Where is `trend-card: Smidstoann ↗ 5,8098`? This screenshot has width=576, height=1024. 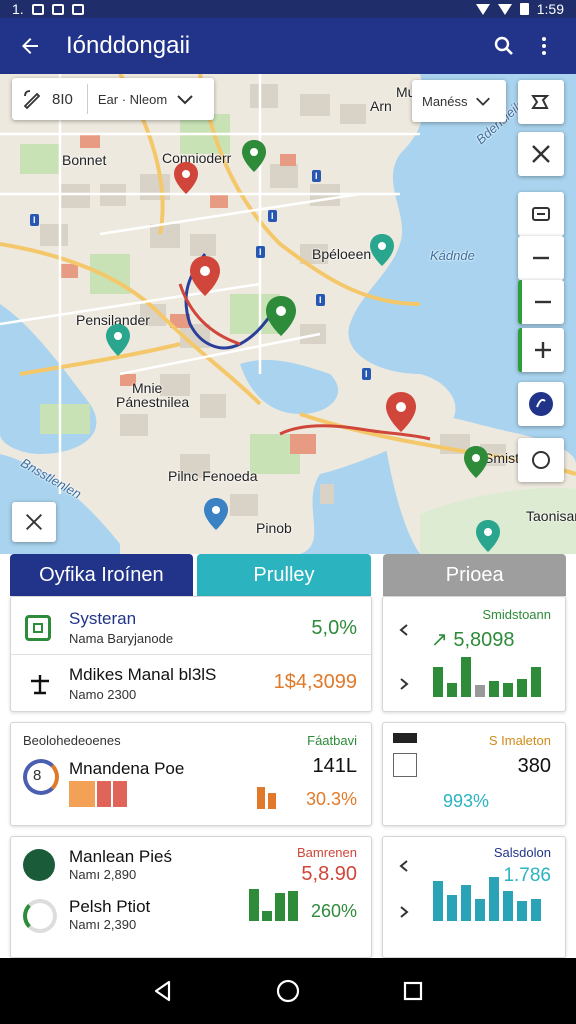
trend-card: Smidstoann ↗ 5,8098 is located at coordinates (474, 654).